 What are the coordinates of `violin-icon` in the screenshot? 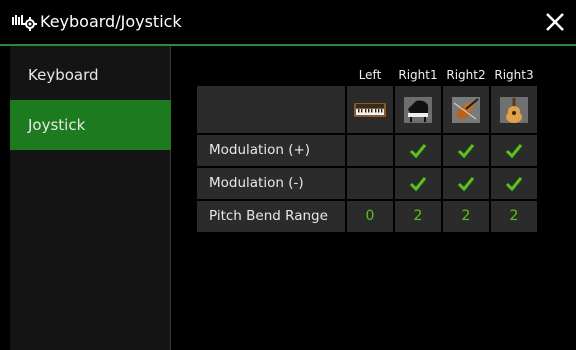 It's located at (466, 109).